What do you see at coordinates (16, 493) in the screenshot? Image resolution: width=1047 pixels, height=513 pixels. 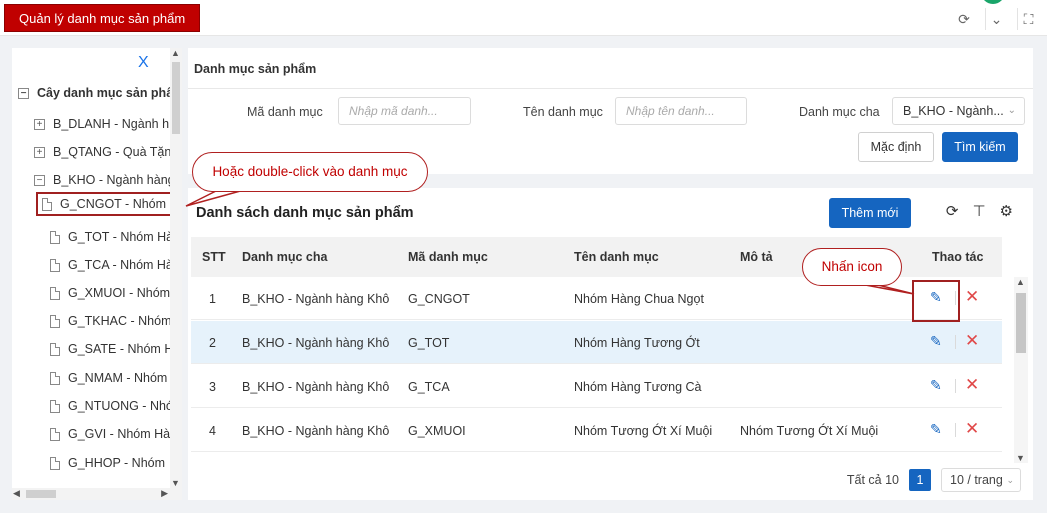 I see `scroll-left-icon: ◀` at bounding box center [16, 493].